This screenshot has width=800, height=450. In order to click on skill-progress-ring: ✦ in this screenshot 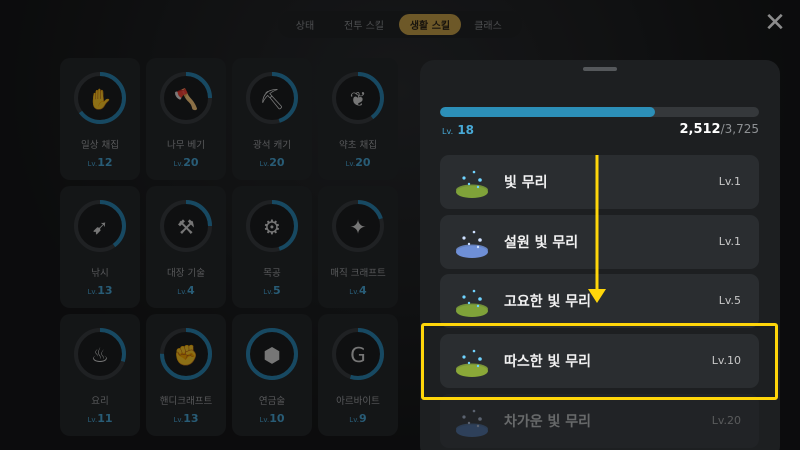, I will do `click(358, 226)`.